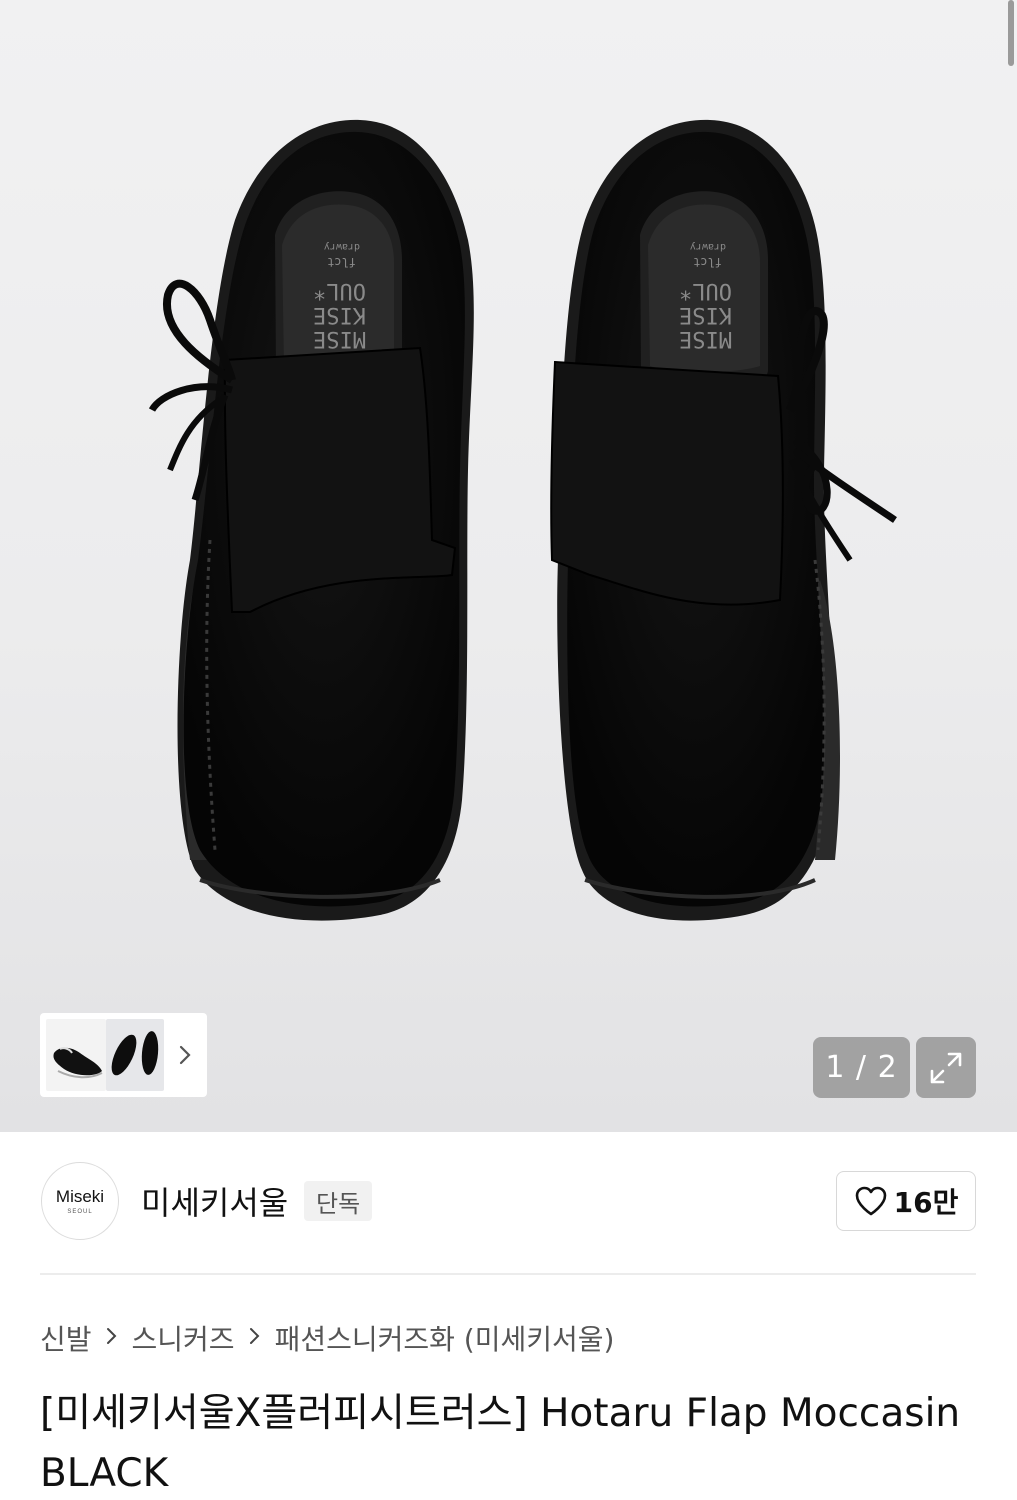 The image size is (1017, 1500). I want to click on breadcrumb-item-shoes: 신발, so click(66, 1338).